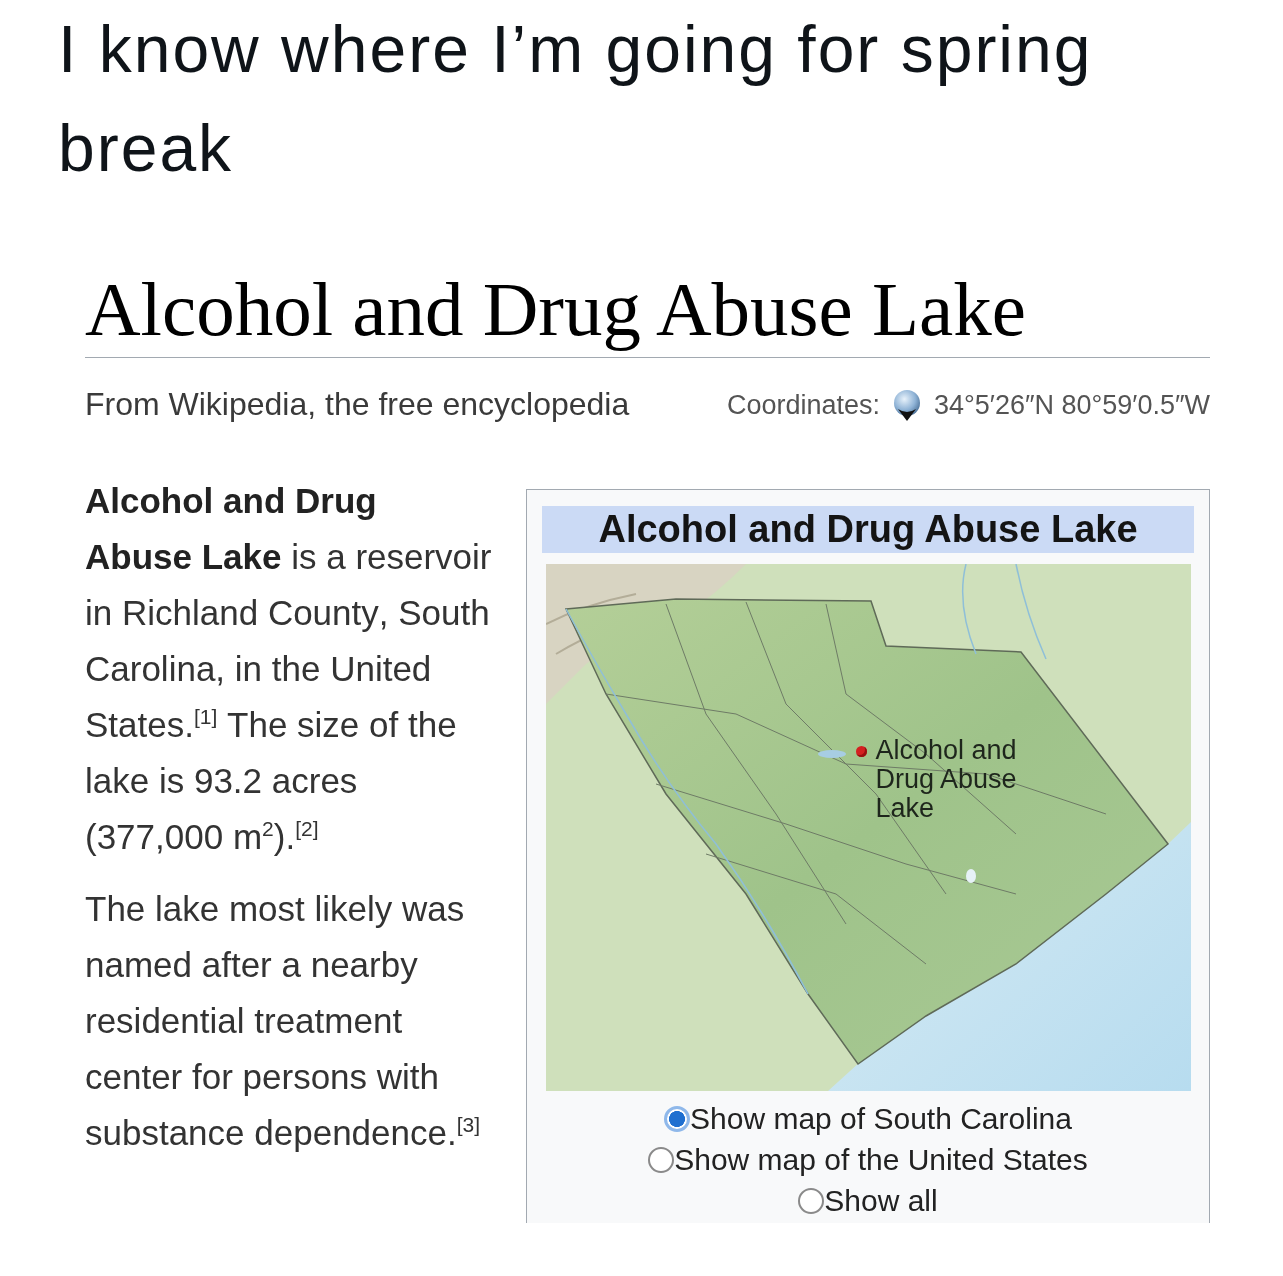 The image size is (1283, 1276). What do you see at coordinates (868, 529) in the screenshot?
I see `infobox-caption: Alcohol and Drug Abuse Lake` at bounding box center [868, 529].